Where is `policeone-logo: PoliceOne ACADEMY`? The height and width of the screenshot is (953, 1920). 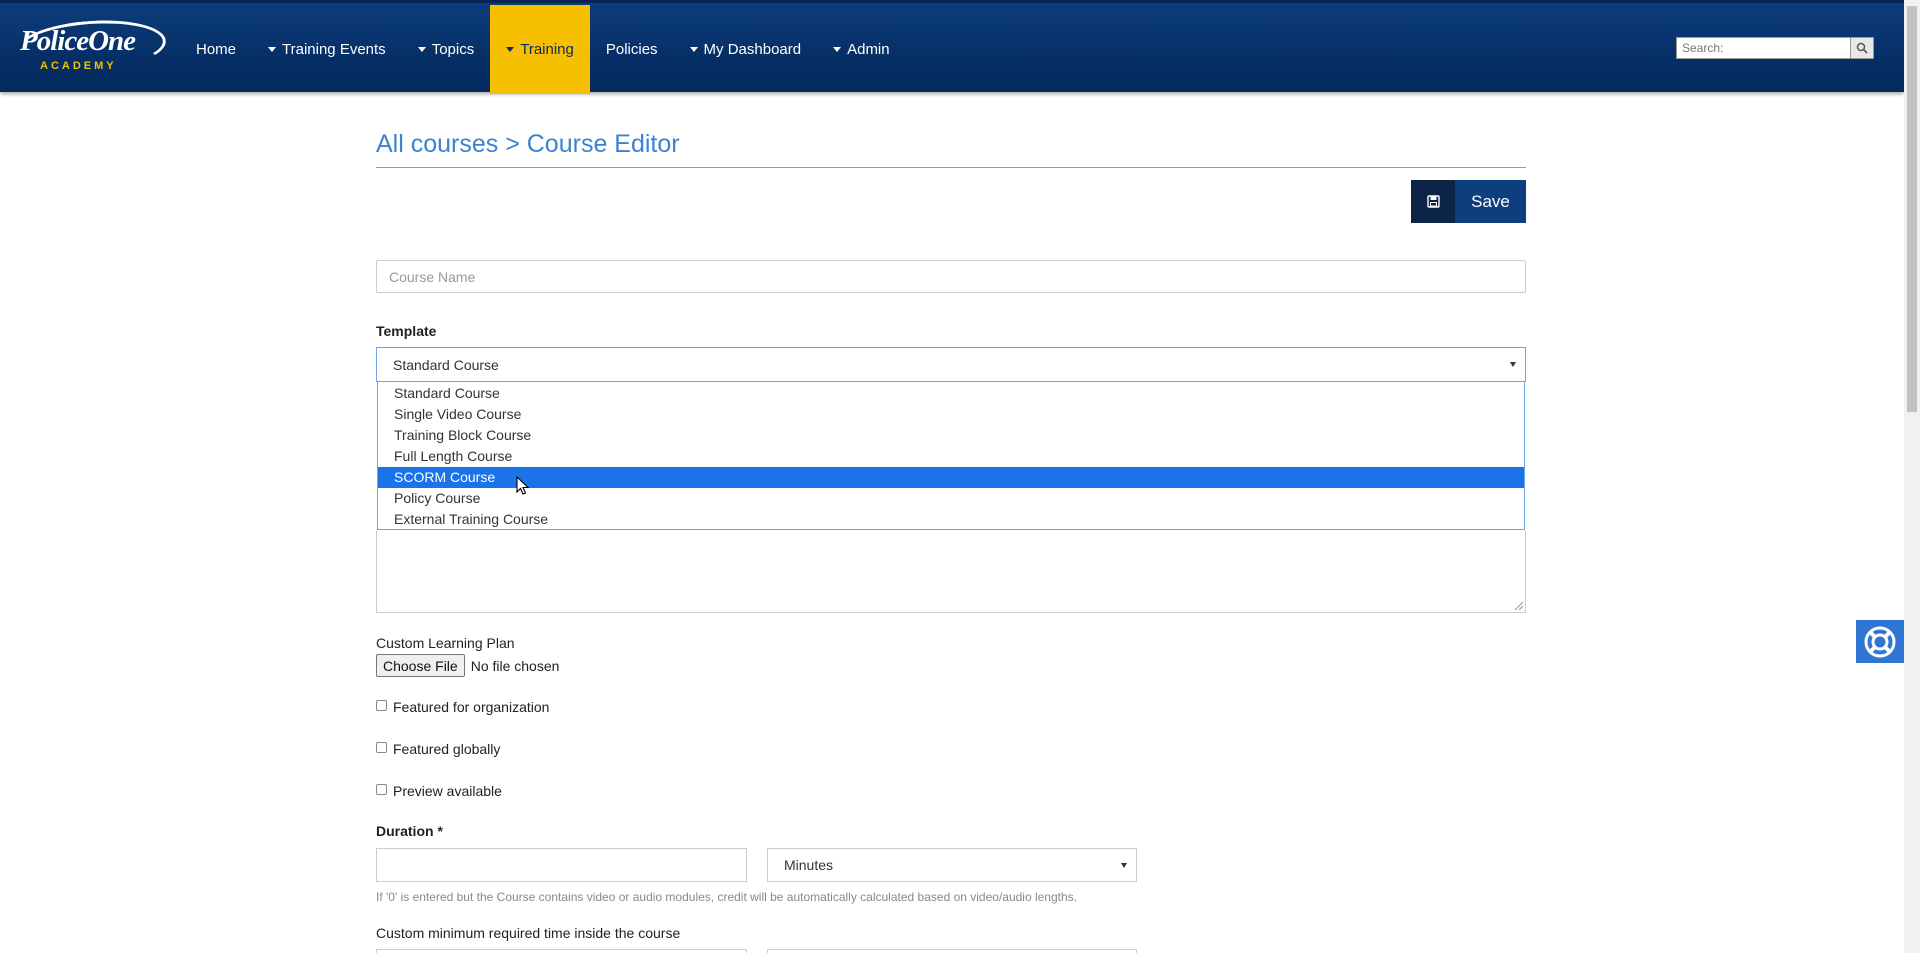 policeone-logo: PoliceOne ACADEMY is located at coordinates (91, 46).